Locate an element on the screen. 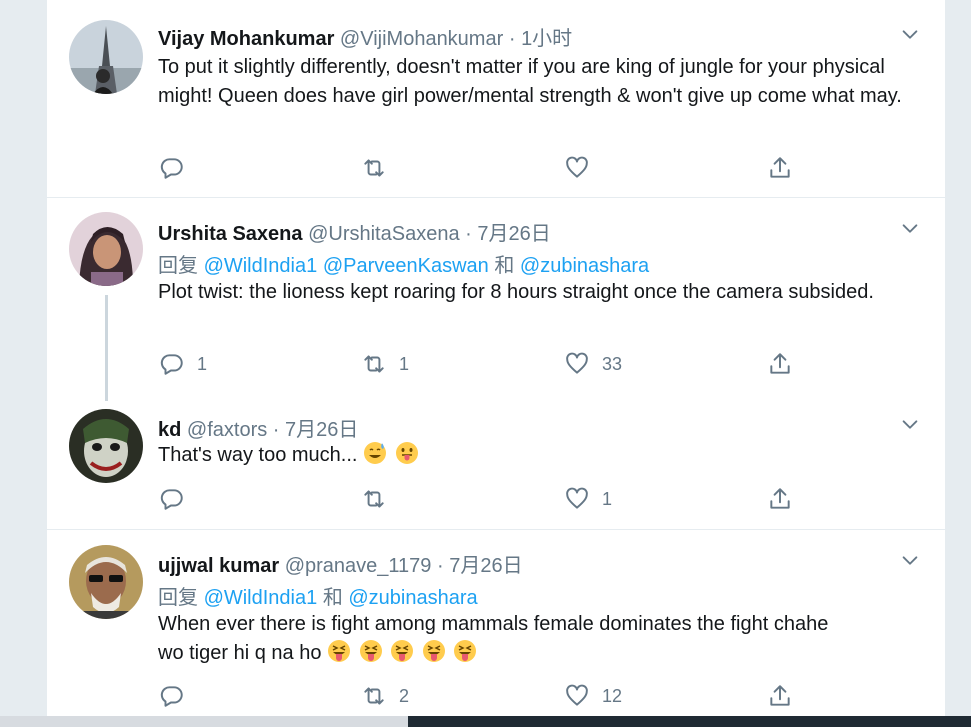 The height and width of the screenshot is (727, 971). retweet-button: 2 is located at coordinates (385, 696).